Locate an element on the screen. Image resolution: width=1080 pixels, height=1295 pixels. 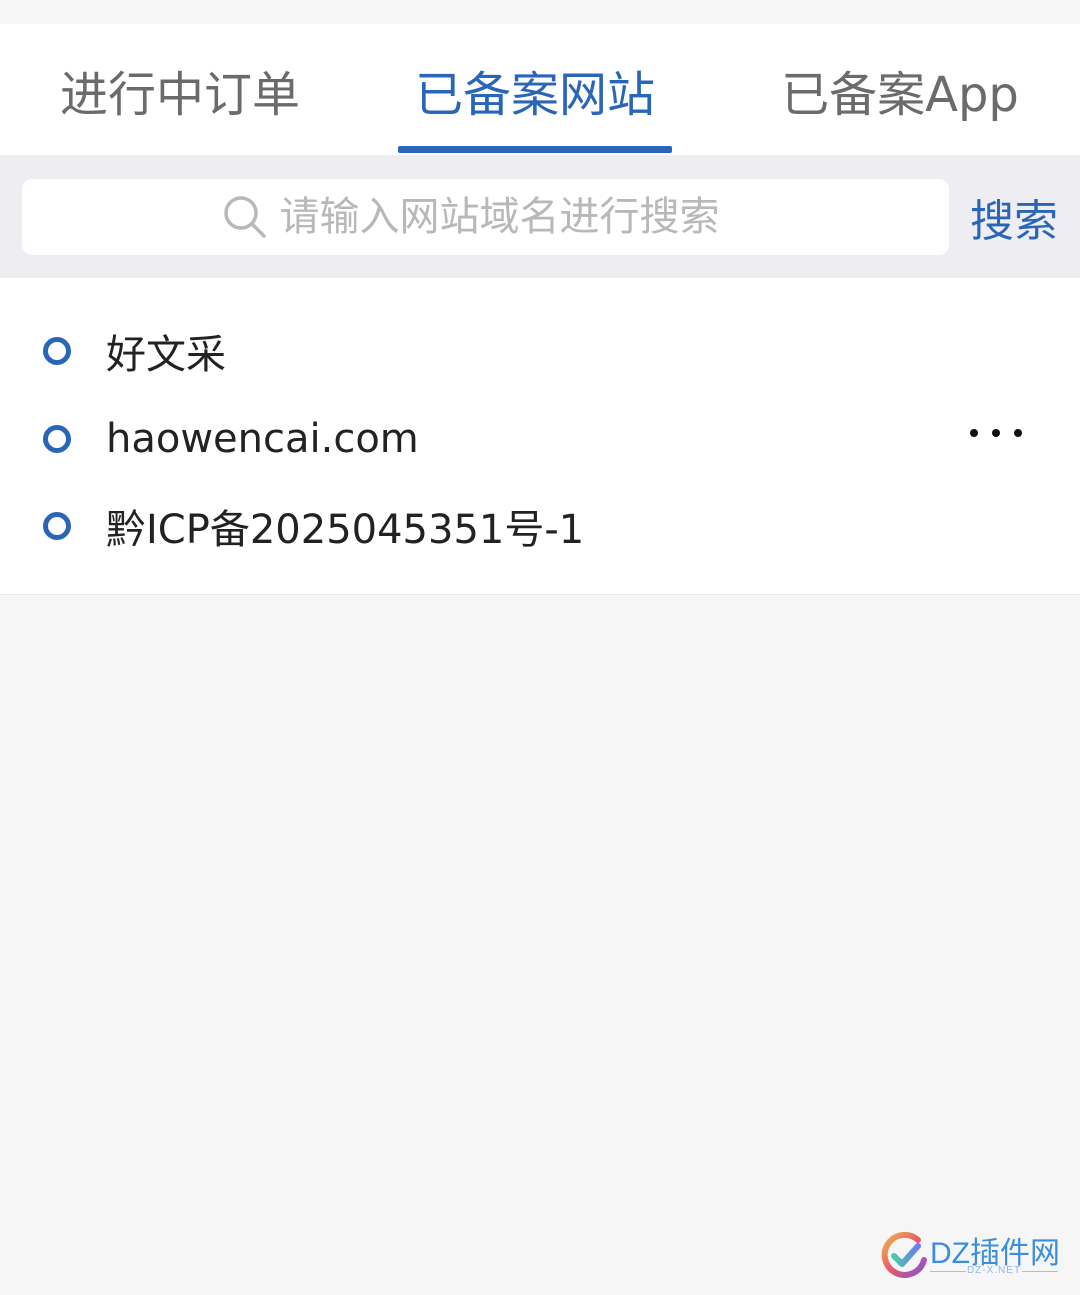
watermark-subtitle: DZ-X.NET is located at coordinates (994, 1270).